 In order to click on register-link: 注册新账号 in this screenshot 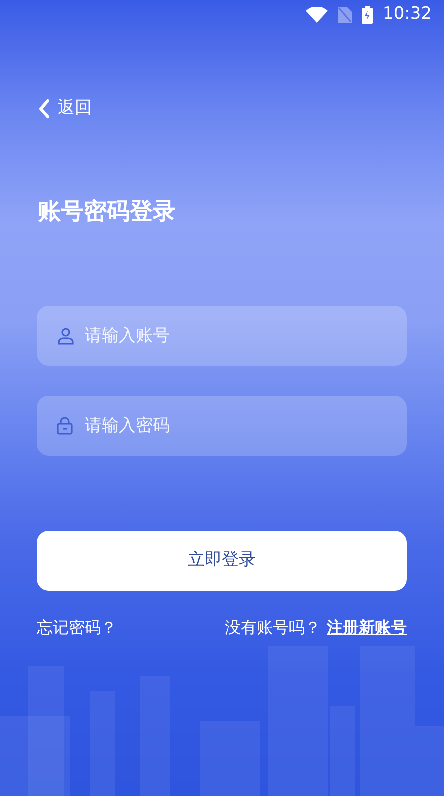, I will do `click(367, 628)`.